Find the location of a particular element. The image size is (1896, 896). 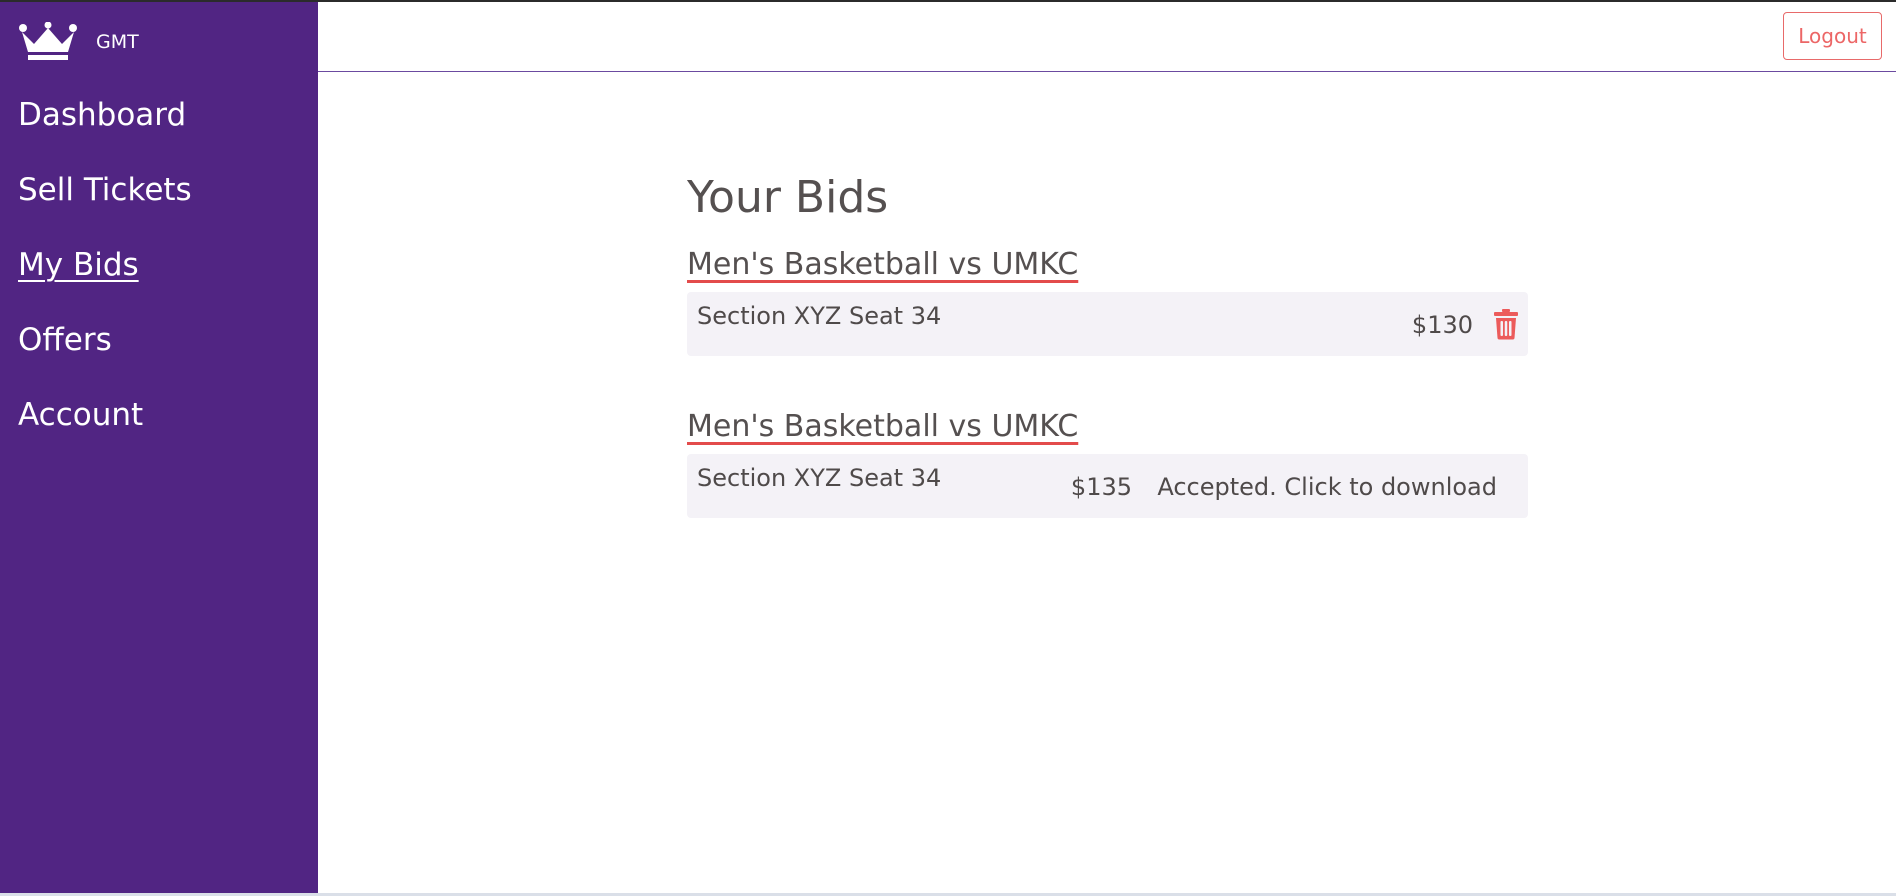

bid-amount: $130 is located at coordinates (1442, 325).